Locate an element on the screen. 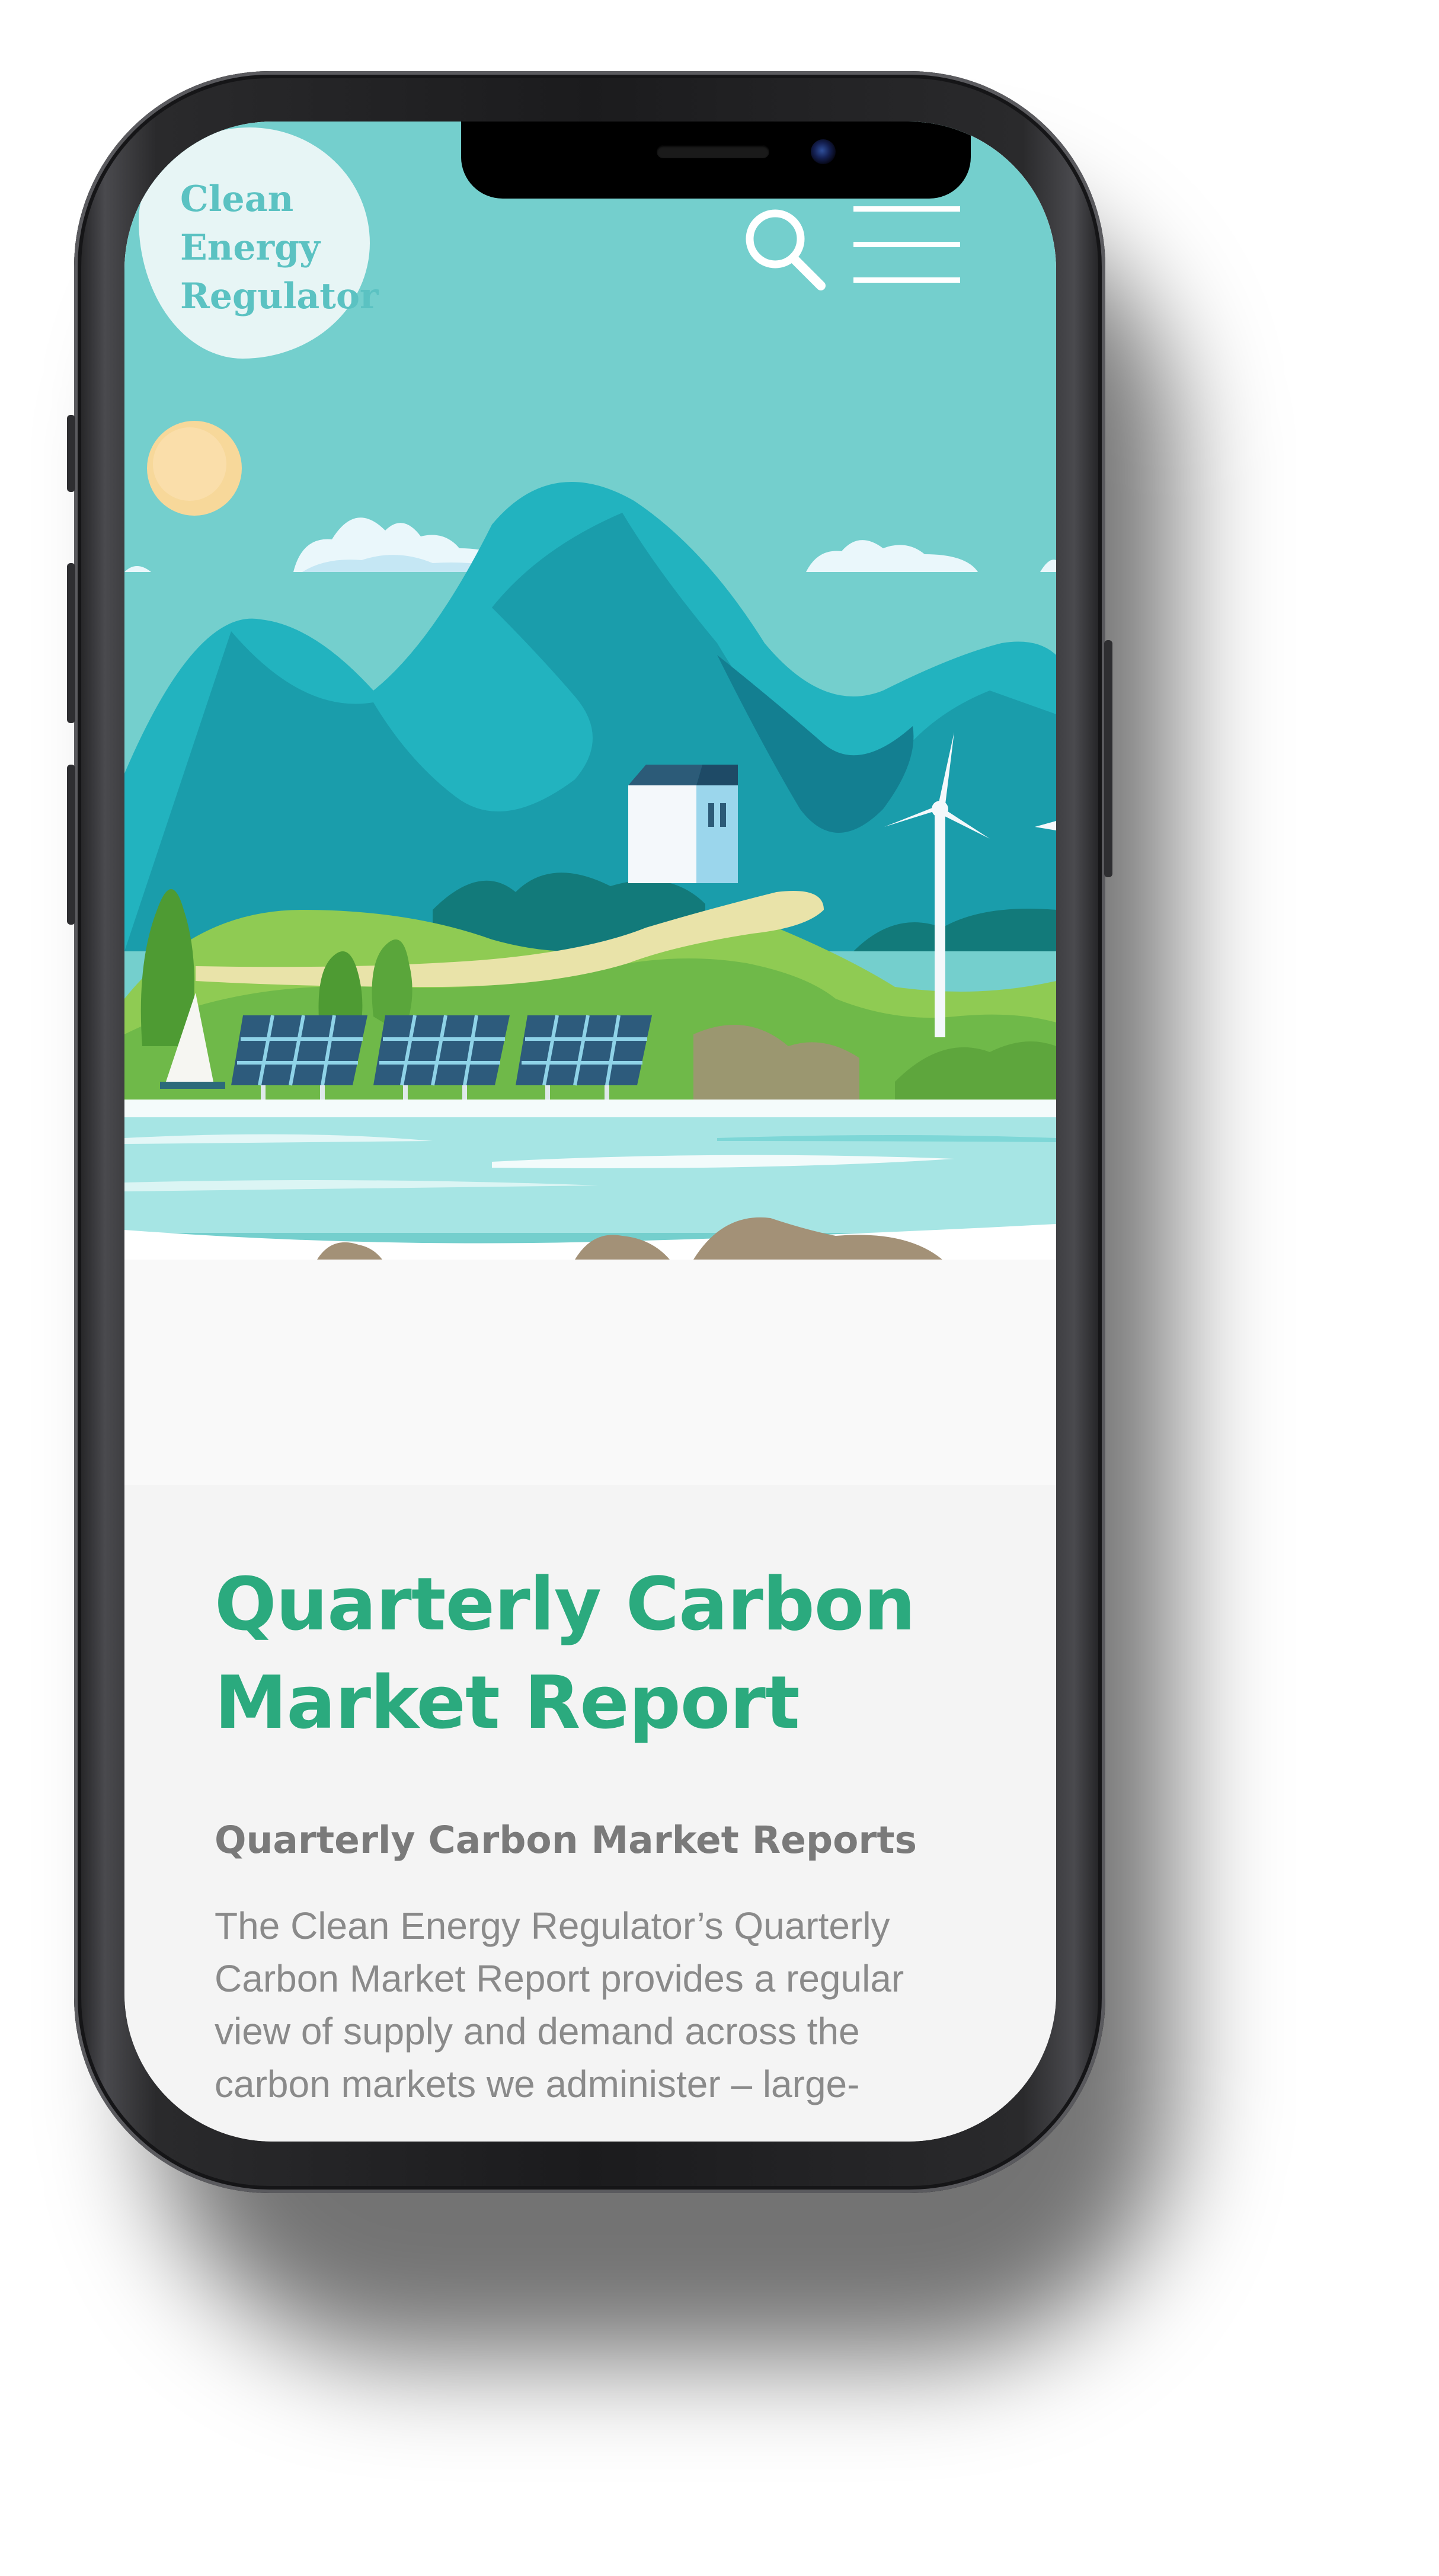 This screenshot has height=2576, width=1439. logo-line-regulator: Regulator is located at coordinates (279, 296).